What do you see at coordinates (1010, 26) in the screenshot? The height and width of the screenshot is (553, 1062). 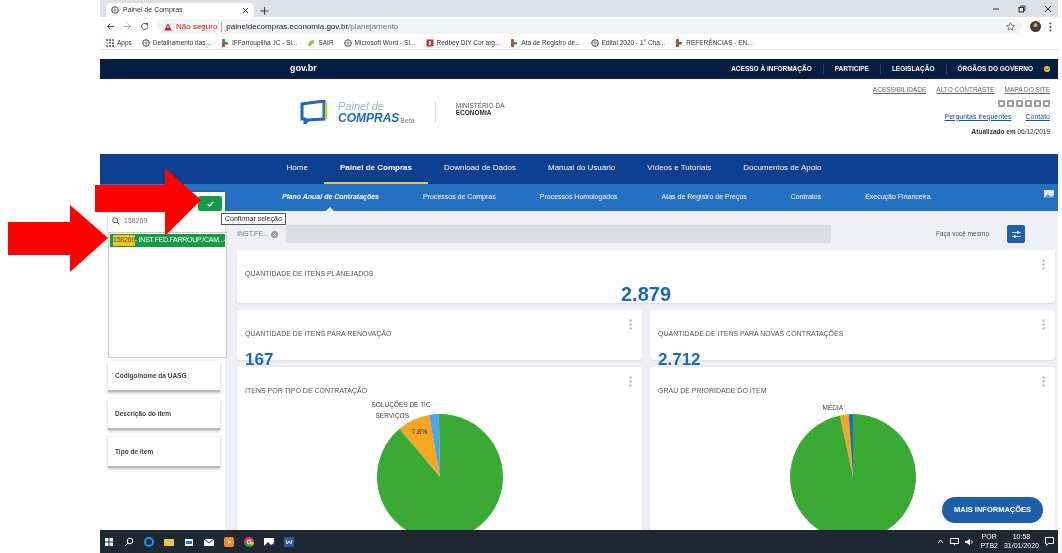 I see `star-icon` at bounding box center [1010, 26].